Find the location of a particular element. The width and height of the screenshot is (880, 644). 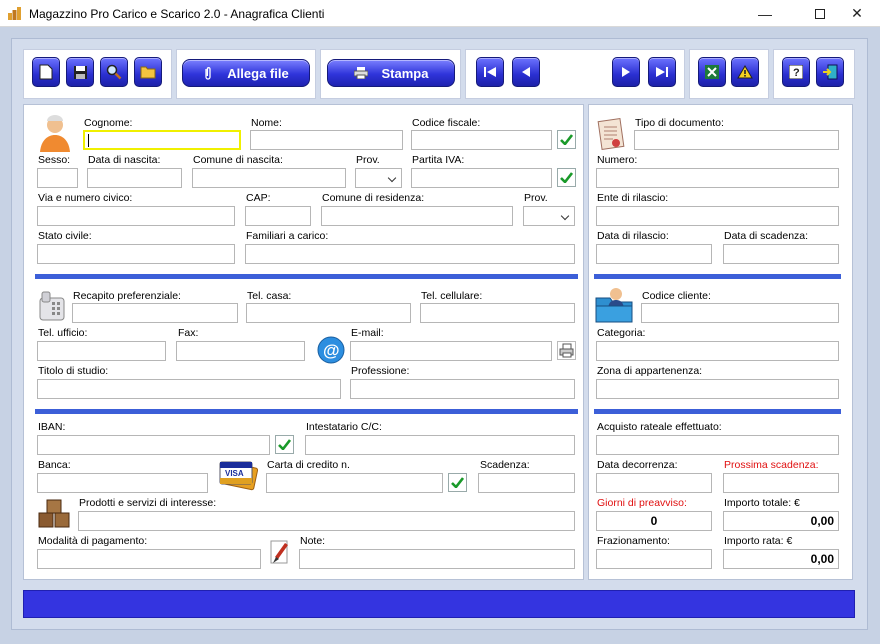

print-button: Stampa is located at coordinates (391, 73).